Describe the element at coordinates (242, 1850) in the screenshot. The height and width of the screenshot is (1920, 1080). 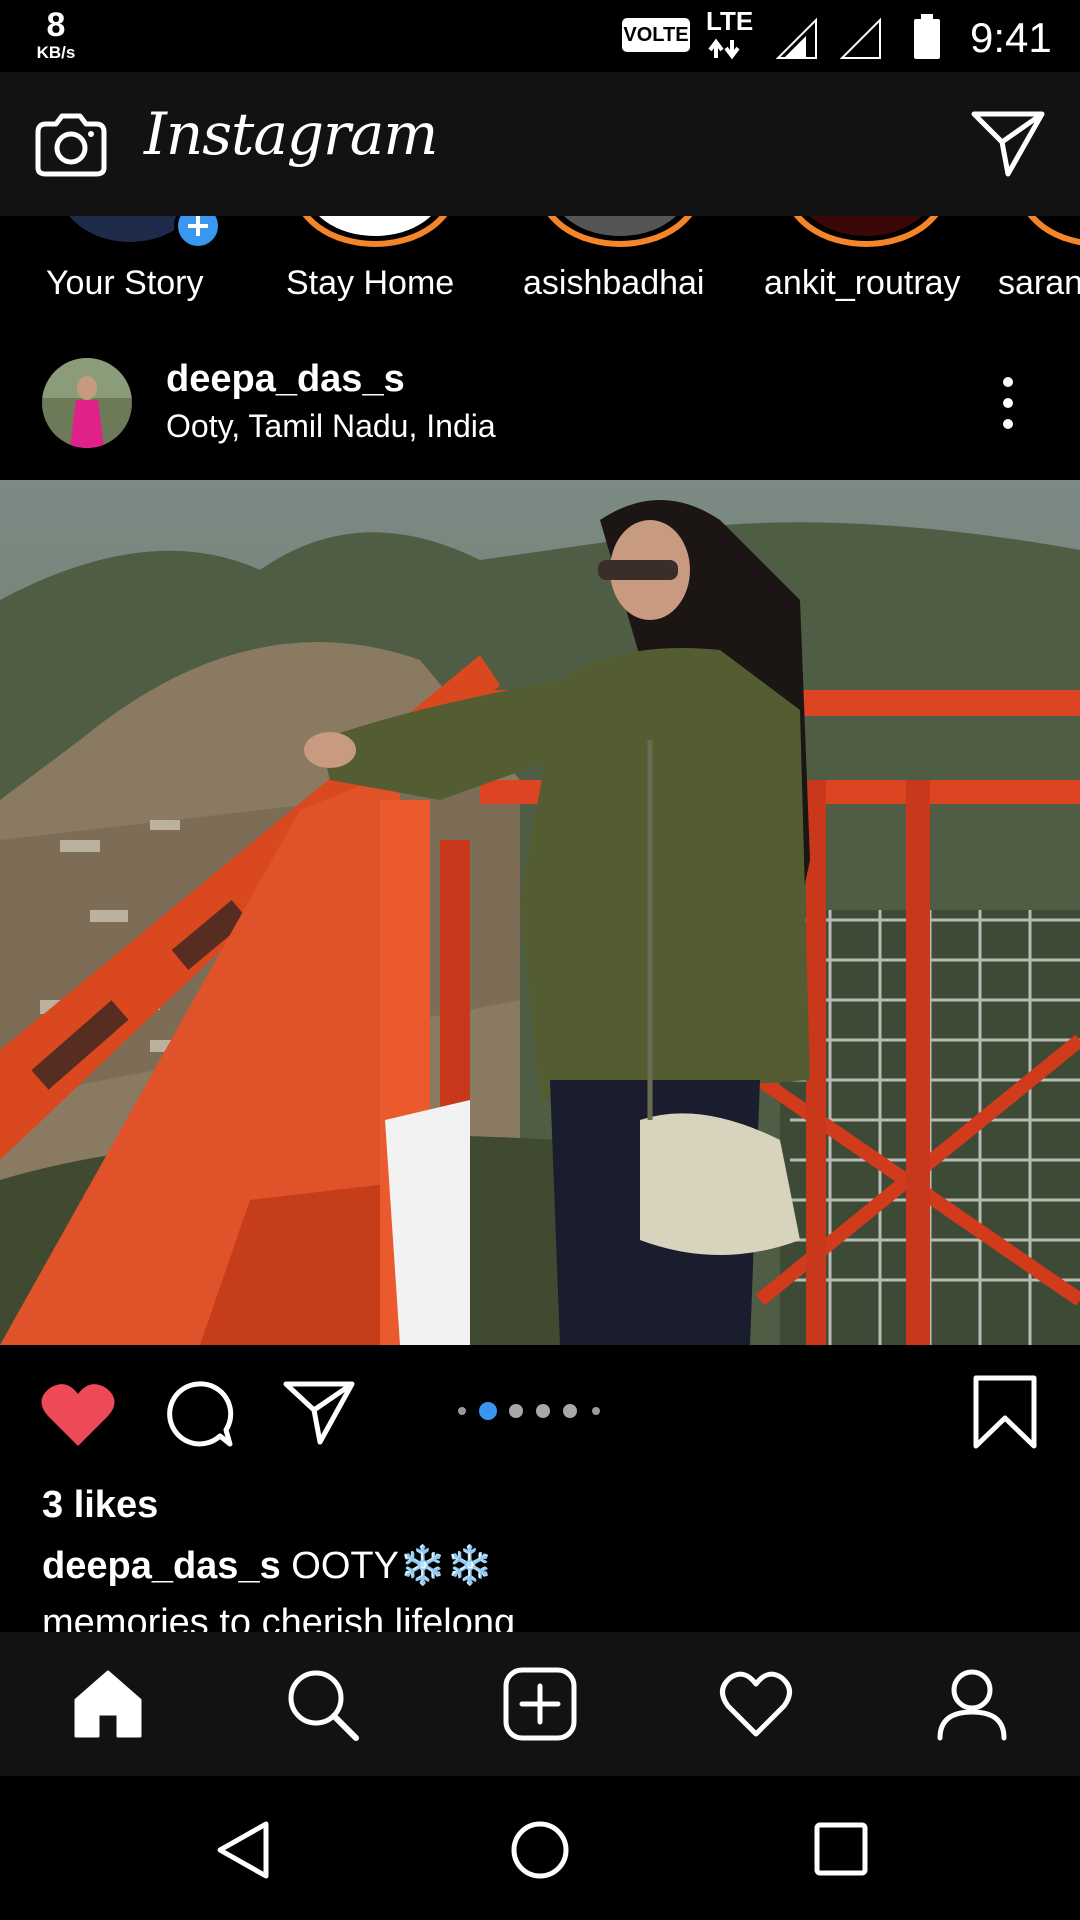
I see `back-icon` at that location.